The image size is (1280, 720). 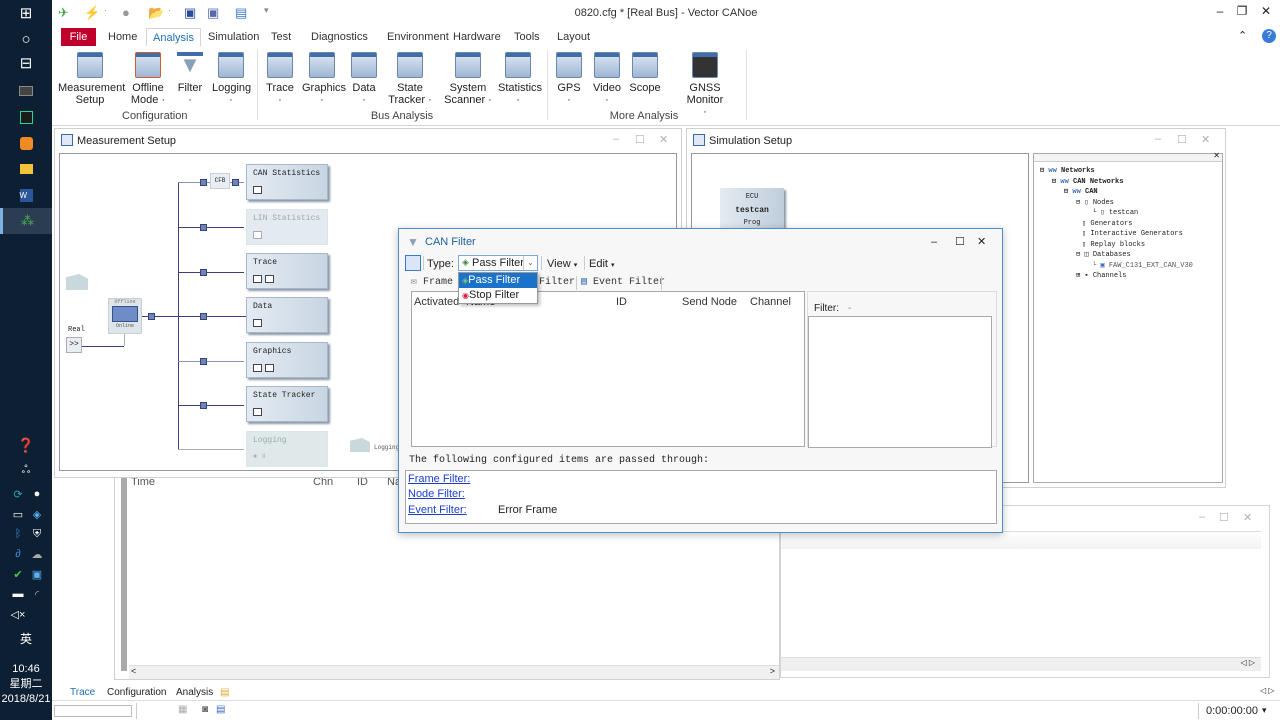 I want to click on filter-button: ▼ Filter ·, so click(x=190, y=79).